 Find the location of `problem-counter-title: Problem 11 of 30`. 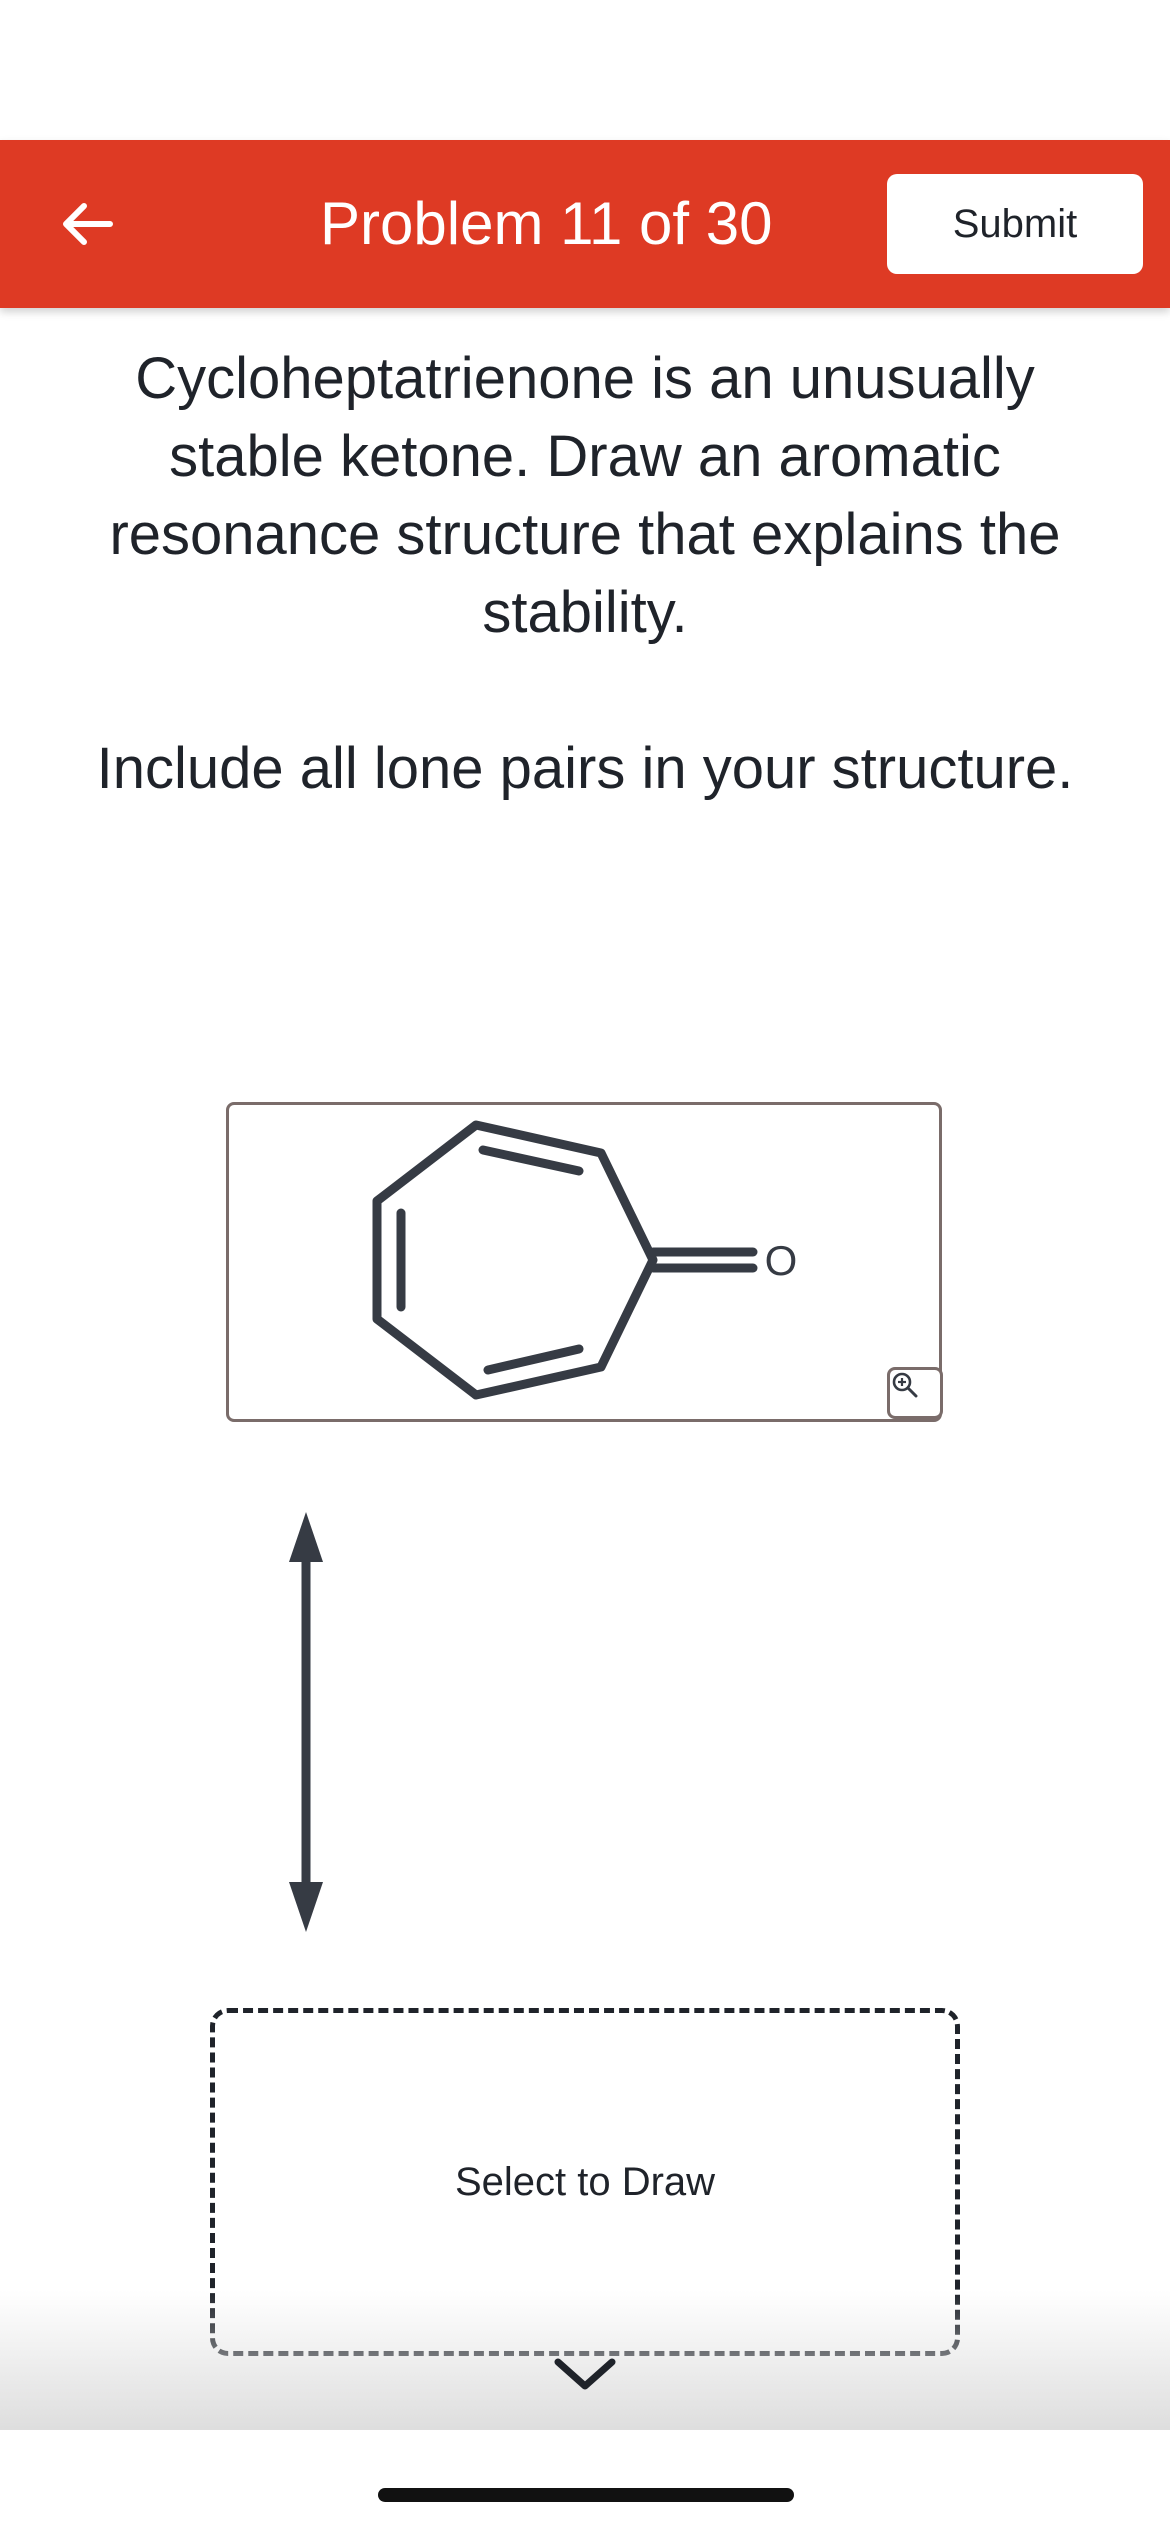

problem-counter-title: Problem 11 of 30 is located at coordinates (546, 223).